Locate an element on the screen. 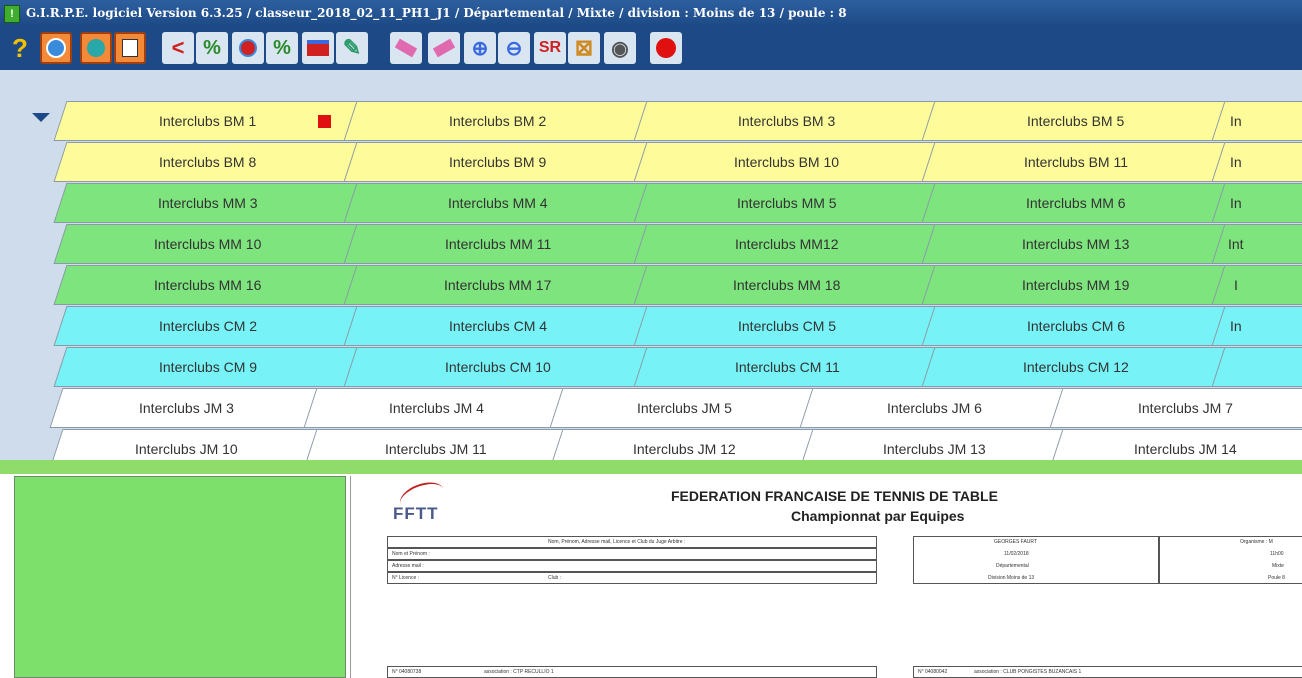 Image resolution: width=1302 pixels, height=678 pixels. printer-icon is located at coordinates (318, 48).